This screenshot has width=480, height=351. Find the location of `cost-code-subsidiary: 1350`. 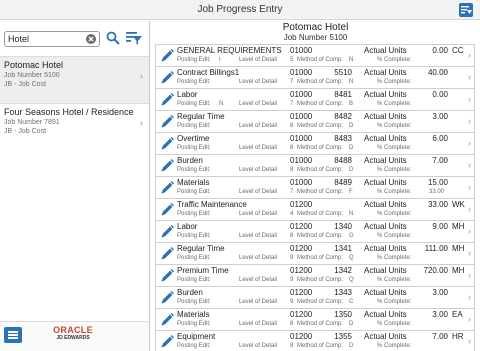

cost-code-subsidiary: 1350 is located at coordinates (343, 314).